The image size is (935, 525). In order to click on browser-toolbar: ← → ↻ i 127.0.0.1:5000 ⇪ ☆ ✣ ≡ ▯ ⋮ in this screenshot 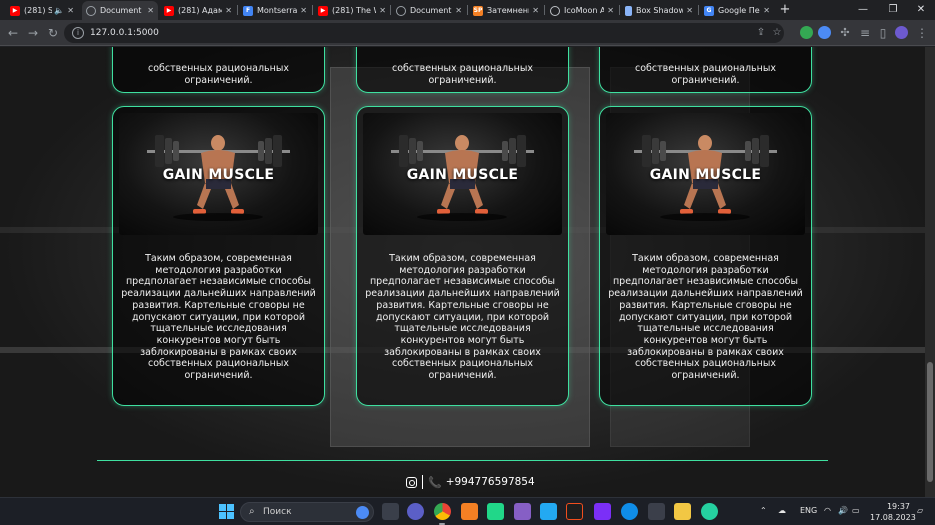, I will do `click(467, 33)`.